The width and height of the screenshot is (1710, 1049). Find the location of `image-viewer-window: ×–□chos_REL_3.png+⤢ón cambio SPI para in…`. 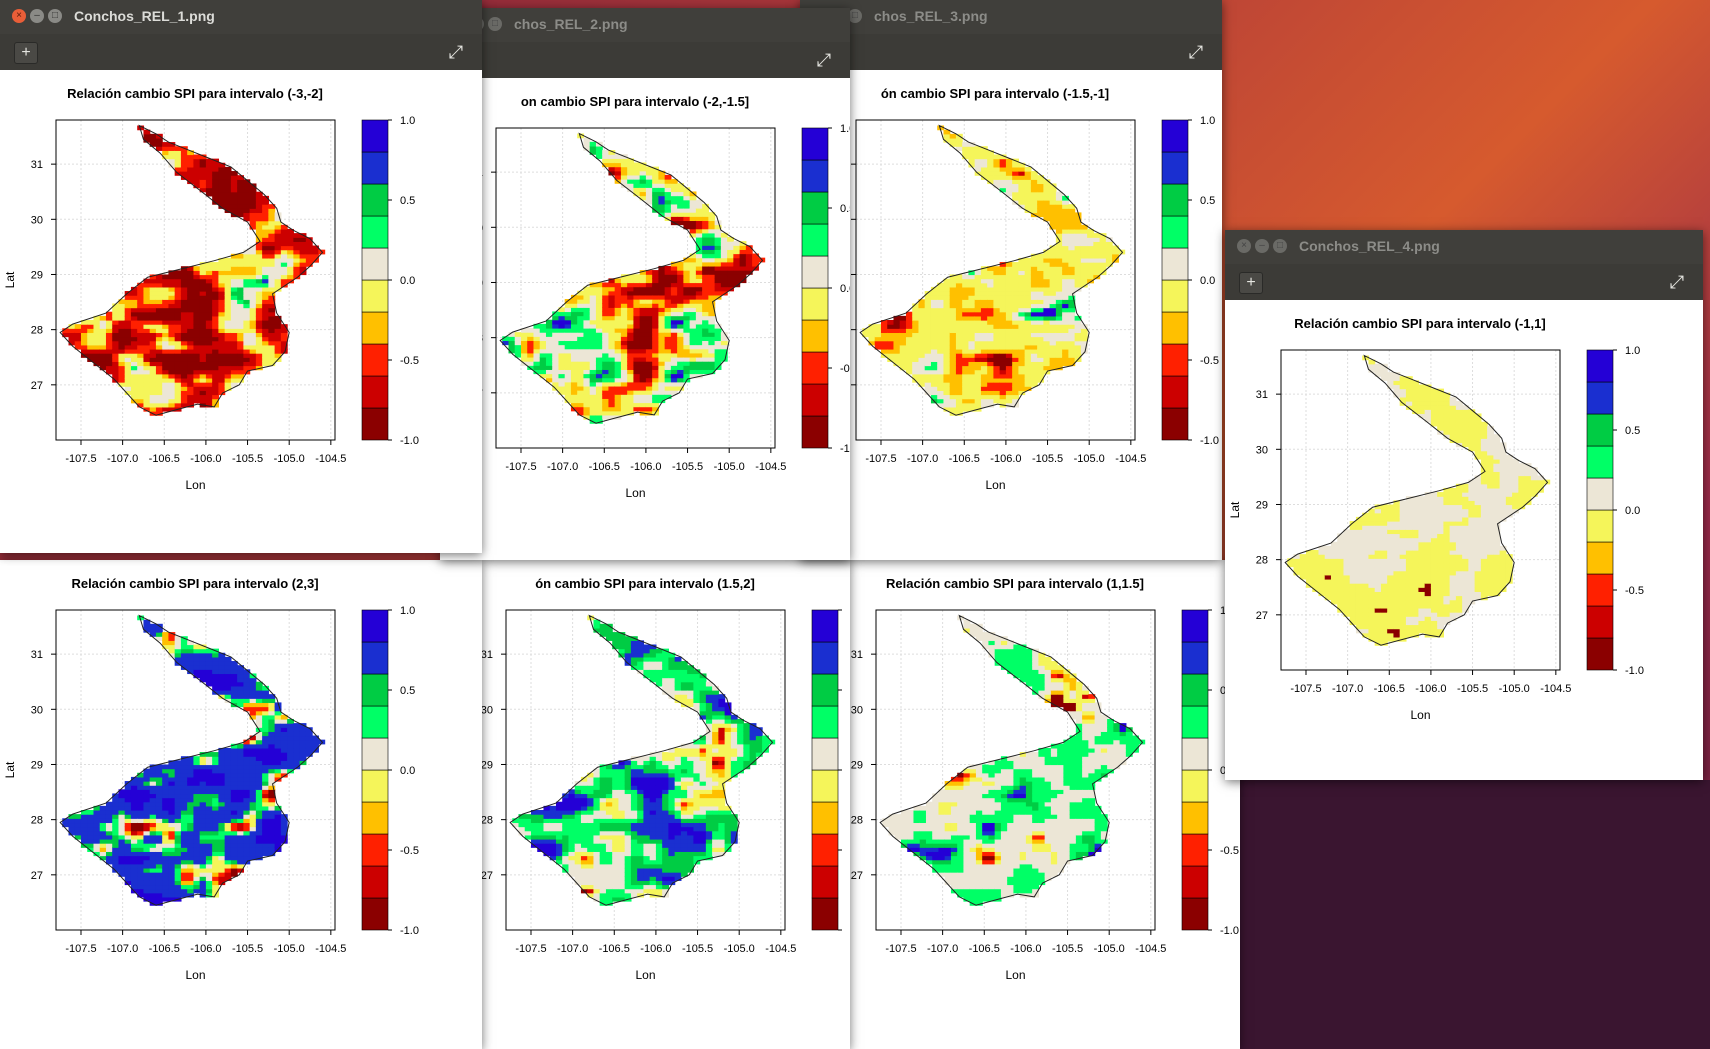

image-viewer-window: ×–□chos_REL_3.png+⤢ón cambio SPI para in… is located at coordinates (1011, 280).